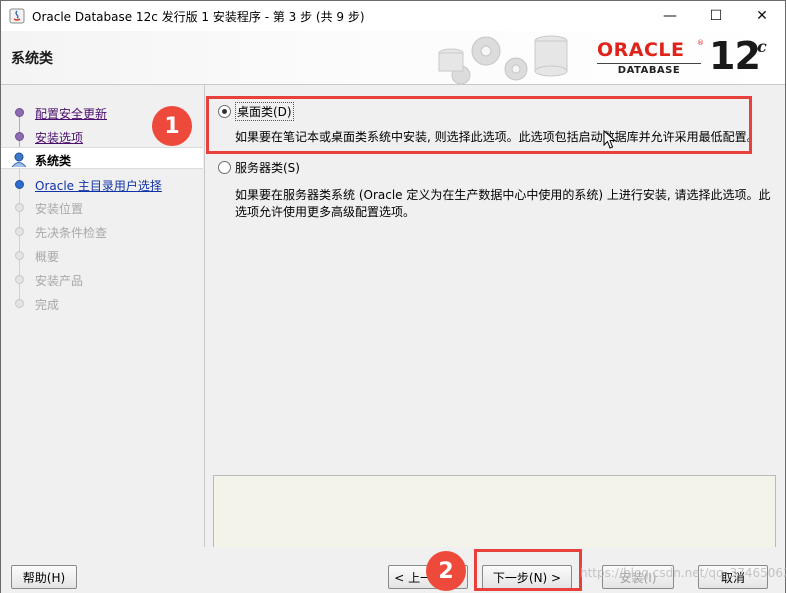 Image resolution: width=786 pixels, height=593 pixels. I want to click on step-item-install-location: 安装位置, so click(102, 207).